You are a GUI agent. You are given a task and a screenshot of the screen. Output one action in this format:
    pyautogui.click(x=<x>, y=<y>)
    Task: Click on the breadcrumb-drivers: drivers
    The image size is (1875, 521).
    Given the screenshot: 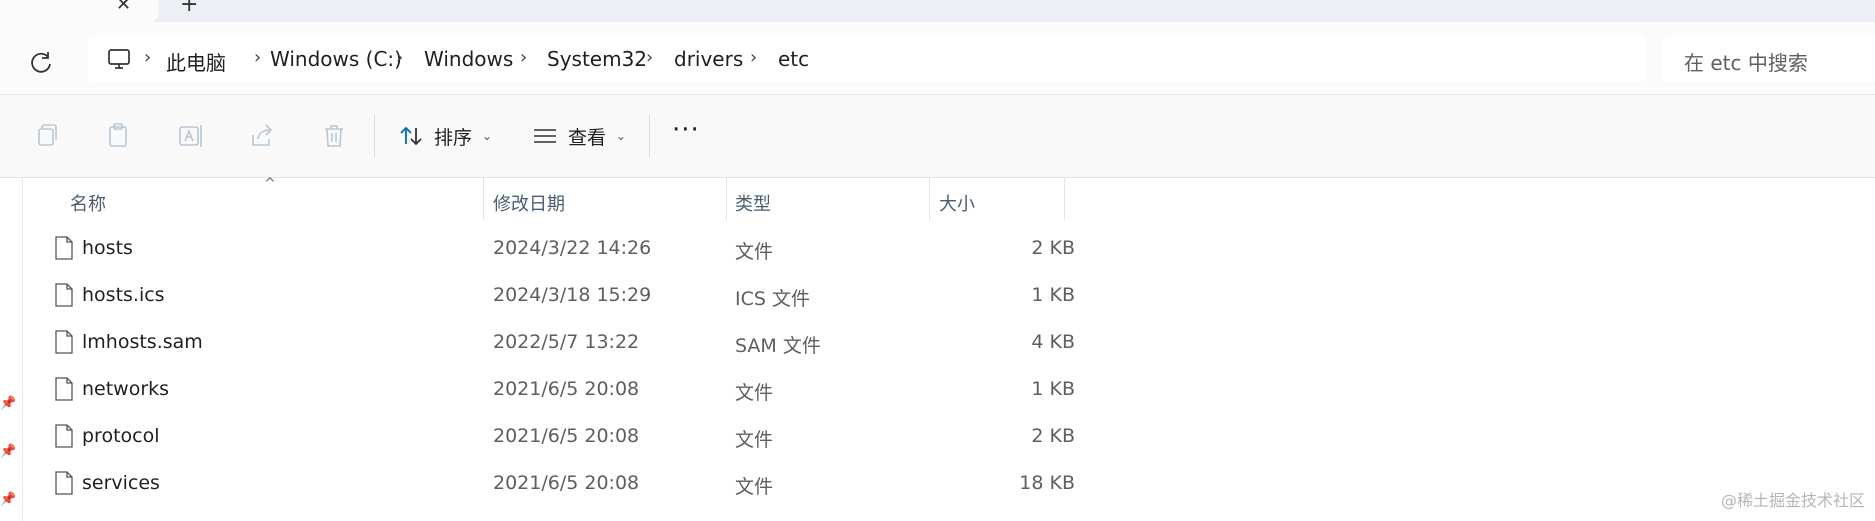 What is the action you would take?
    pyautogui.click(x=708, y=59)
    